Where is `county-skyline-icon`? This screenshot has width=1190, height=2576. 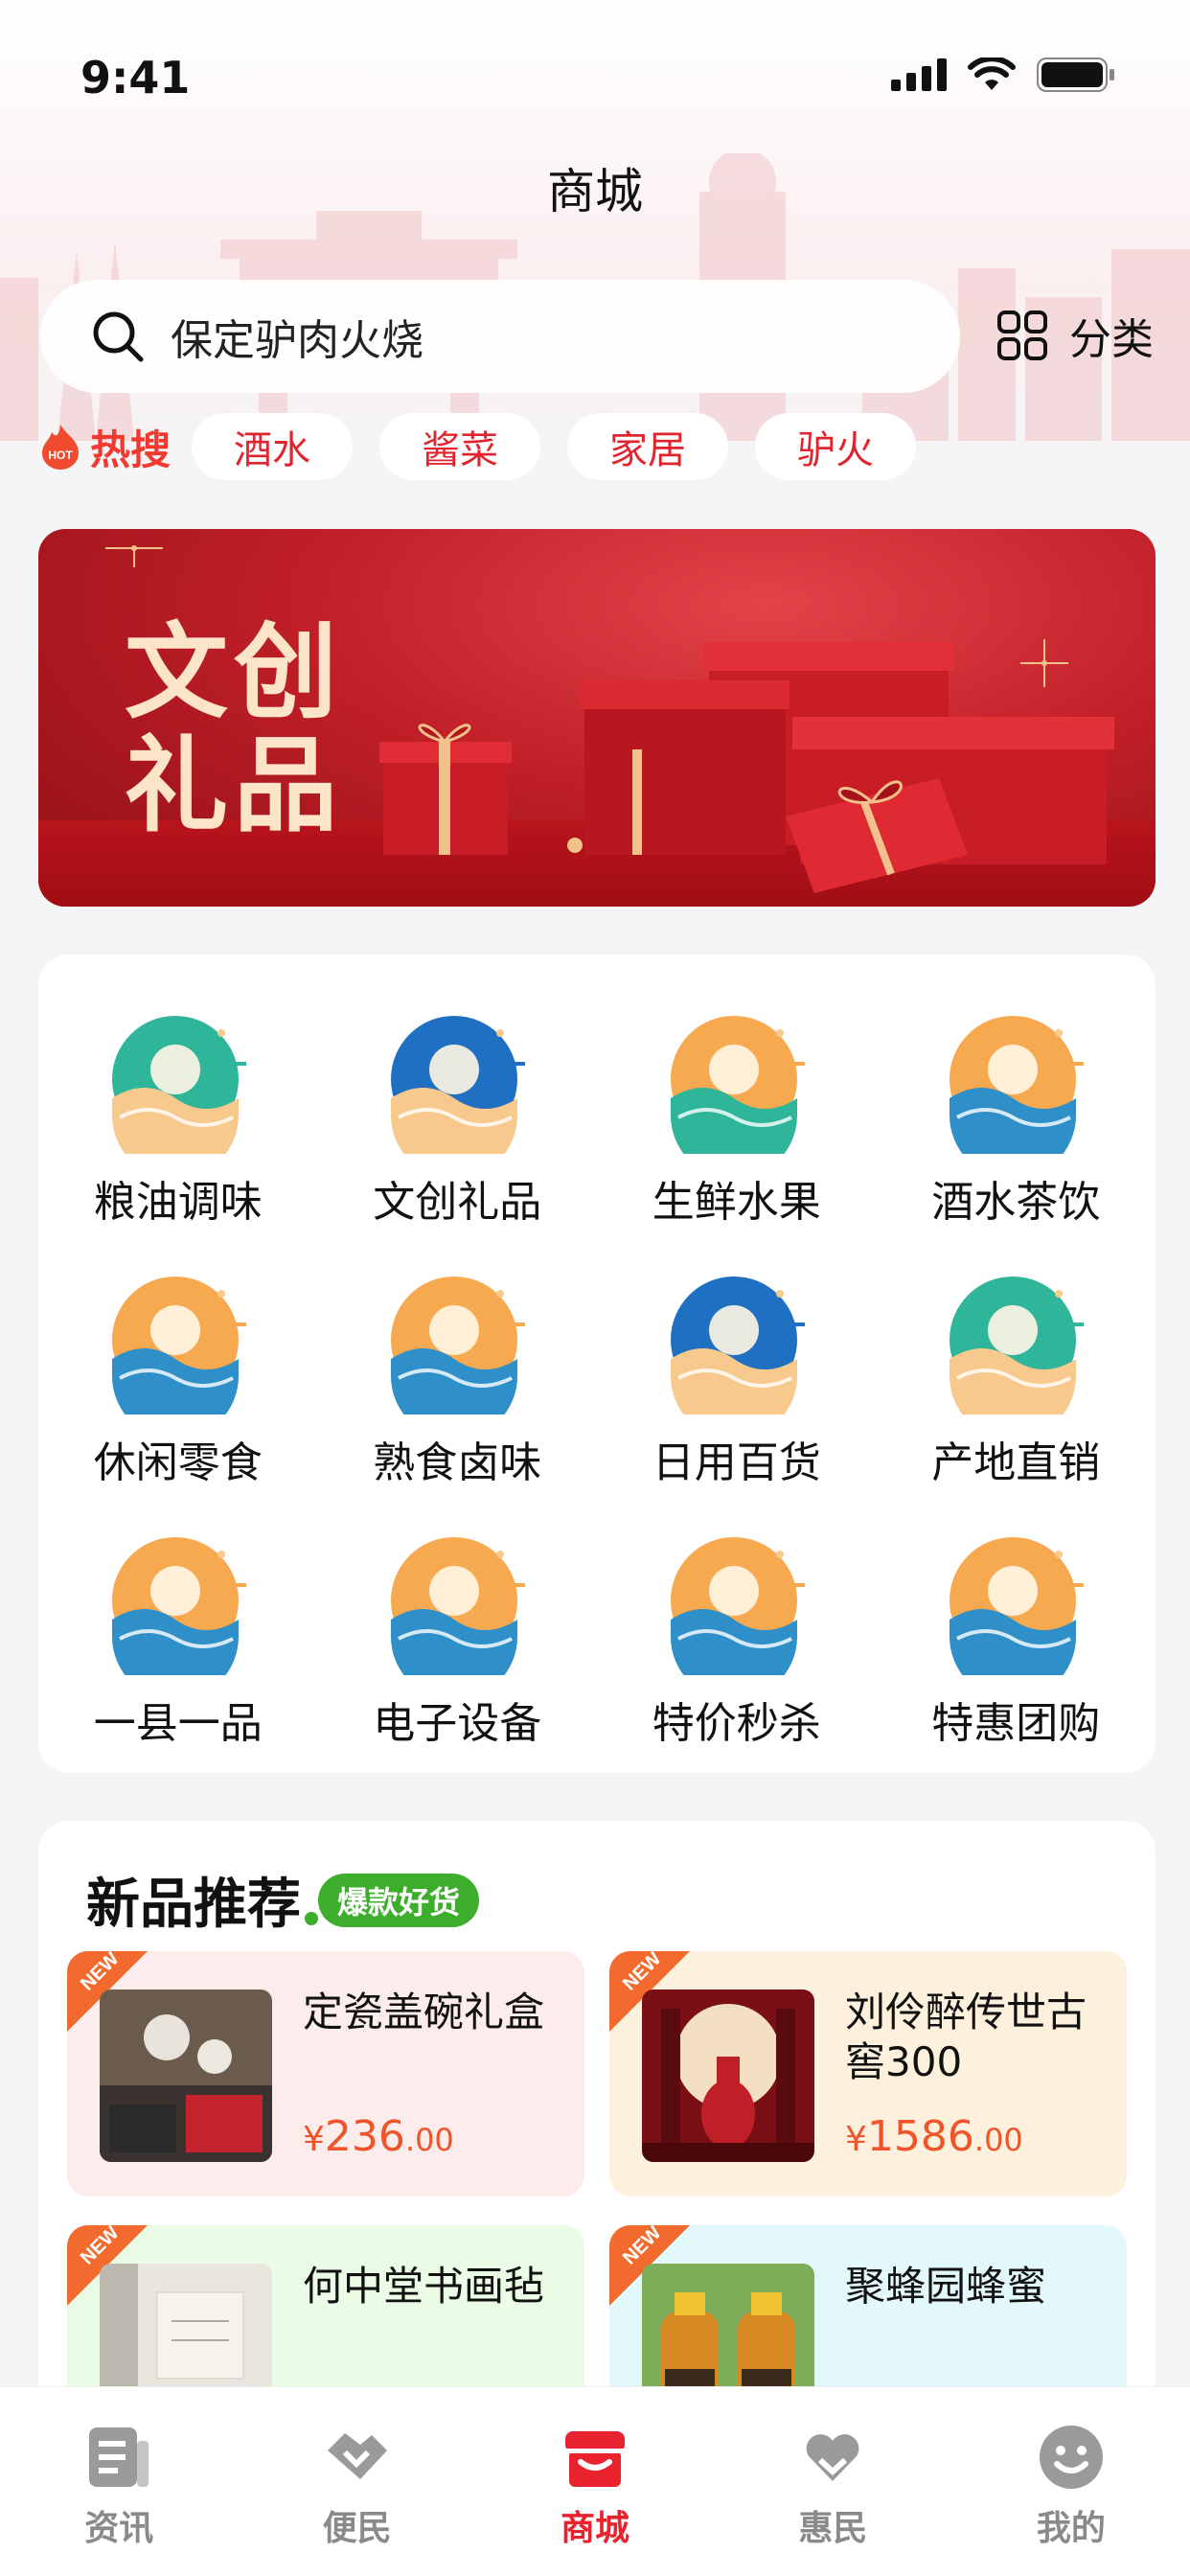
county-skyline-icon is located at coordinates (178, 1615).